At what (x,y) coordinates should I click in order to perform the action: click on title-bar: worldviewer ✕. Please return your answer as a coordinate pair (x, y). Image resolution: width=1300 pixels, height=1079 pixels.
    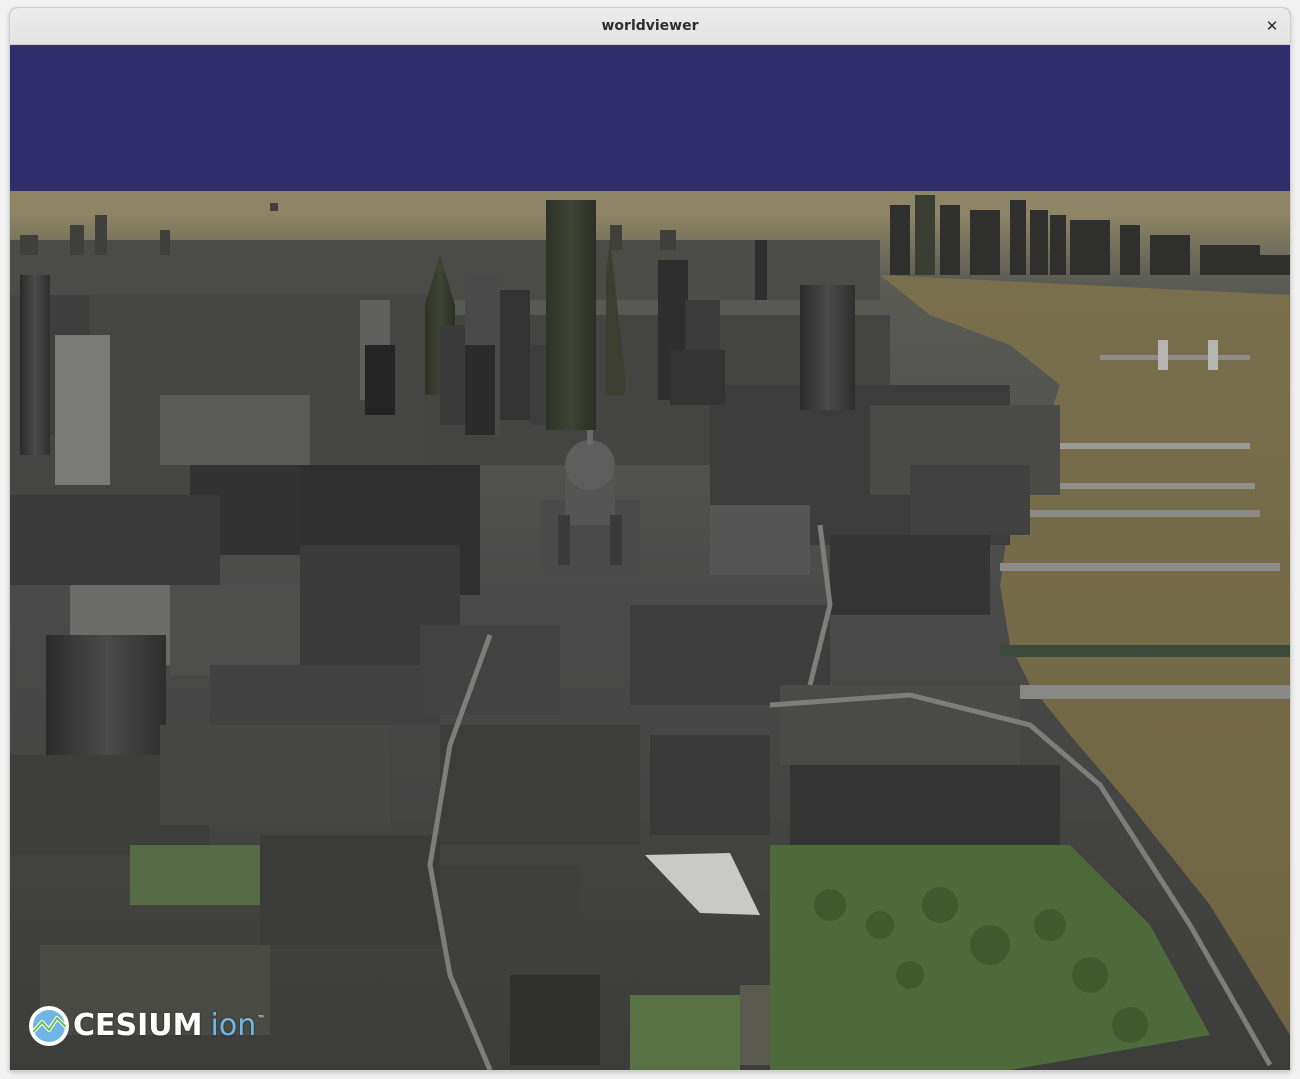
    Looking at the image, I should click on (650, 26).